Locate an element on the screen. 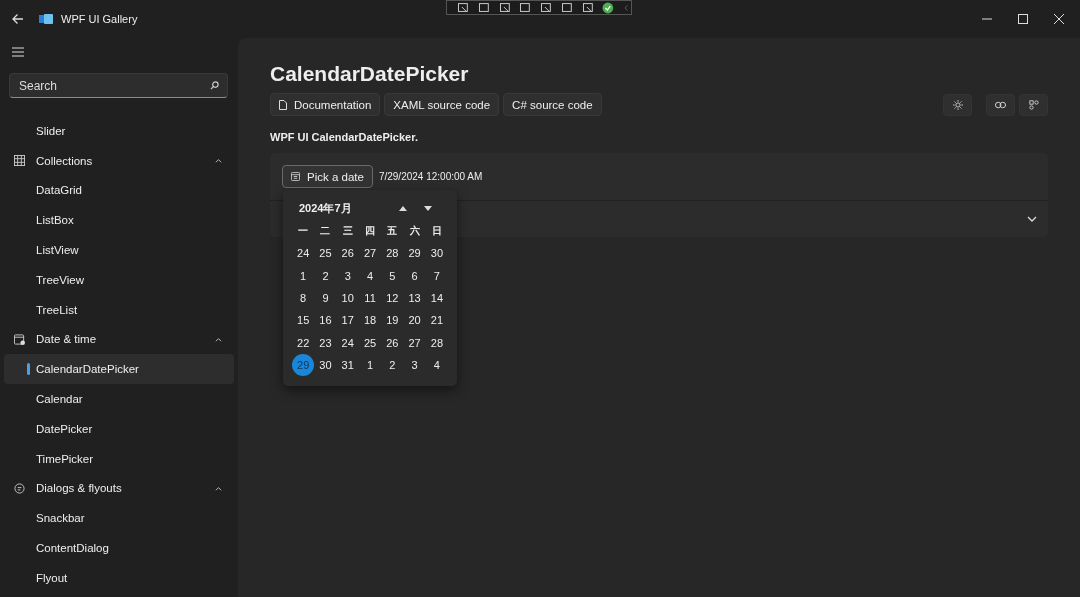 The height and width of the screenshot is (597, 1080). calendar-day: 15 is located at coordinates (303, 320).